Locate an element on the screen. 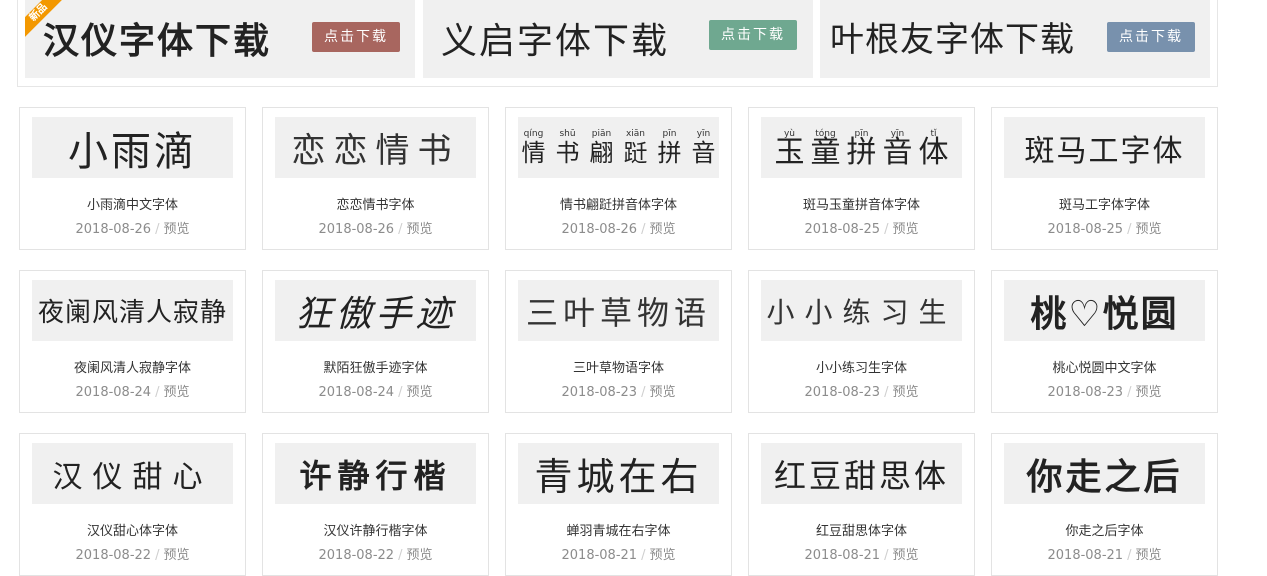 Image resolution: width=1267 pixels, height=576 pixels. font-card: 红豆甜思体 红豆甜思体字体 2018-08-21/预览 is located at coordinates (861, 504).